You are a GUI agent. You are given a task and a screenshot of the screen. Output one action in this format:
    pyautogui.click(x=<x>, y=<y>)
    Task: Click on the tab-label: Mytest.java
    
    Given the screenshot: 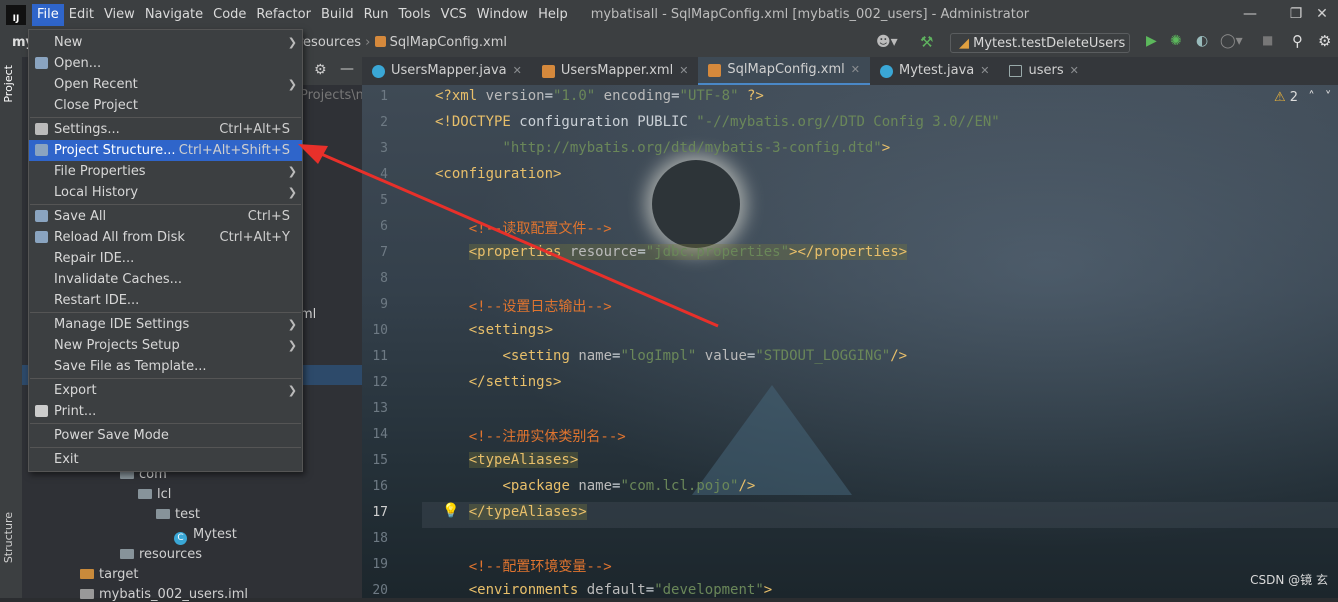 What is the action you would take?
    pyautogui.click(x=937, y=70)
    